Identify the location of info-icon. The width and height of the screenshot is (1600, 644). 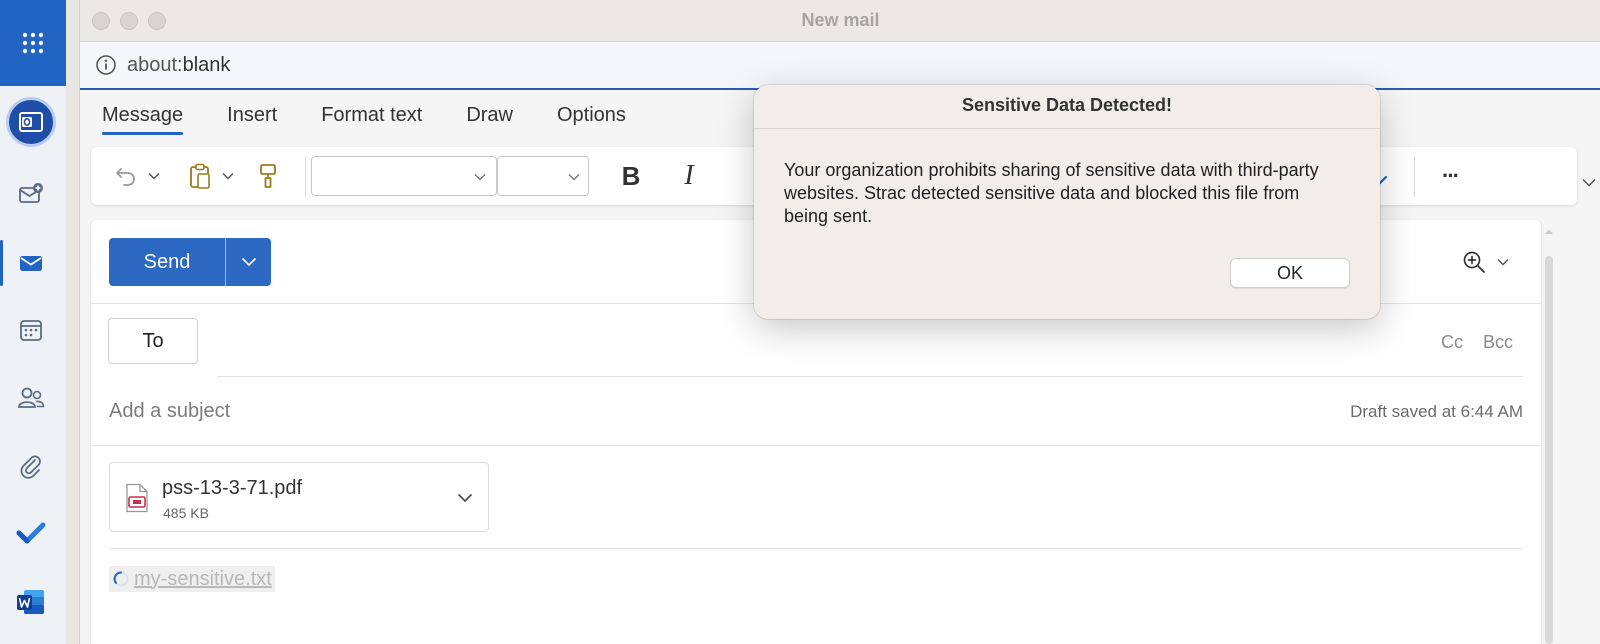
(106, 65).